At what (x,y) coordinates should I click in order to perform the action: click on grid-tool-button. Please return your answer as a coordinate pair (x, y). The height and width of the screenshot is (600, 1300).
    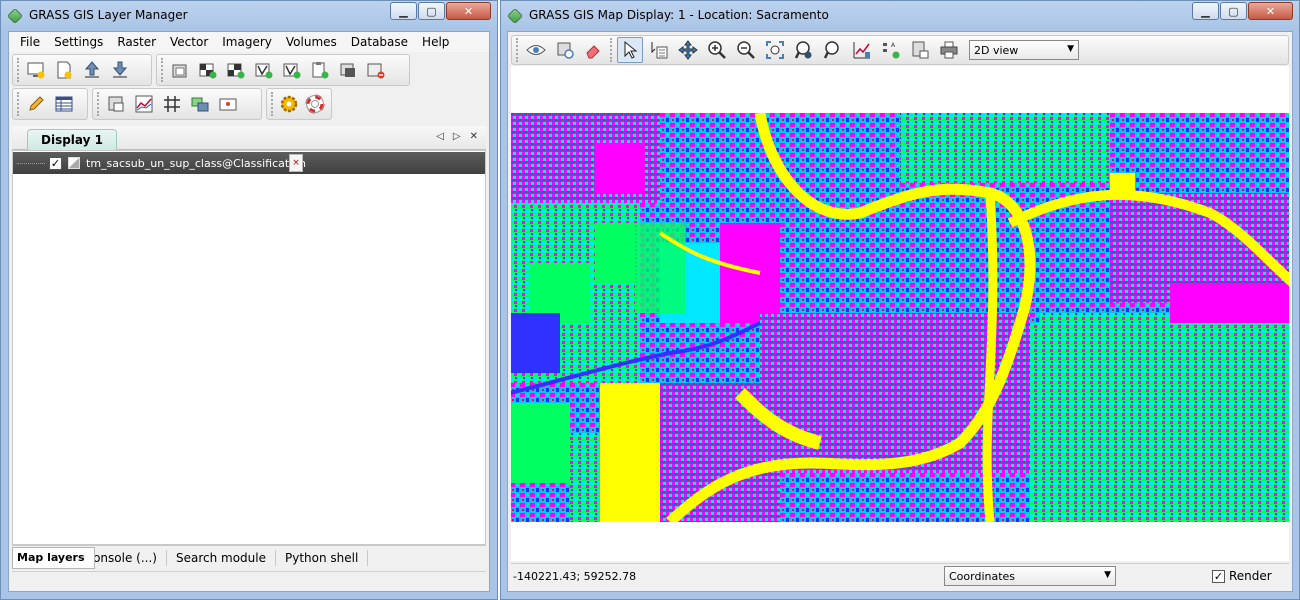
    Looking at the image, I should click on (172, 104).